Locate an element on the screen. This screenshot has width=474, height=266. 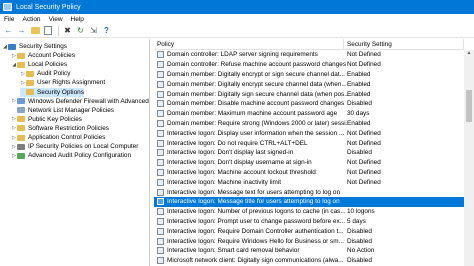
tree-item-label: Application Control Policies is located at coordinates (67, 137).